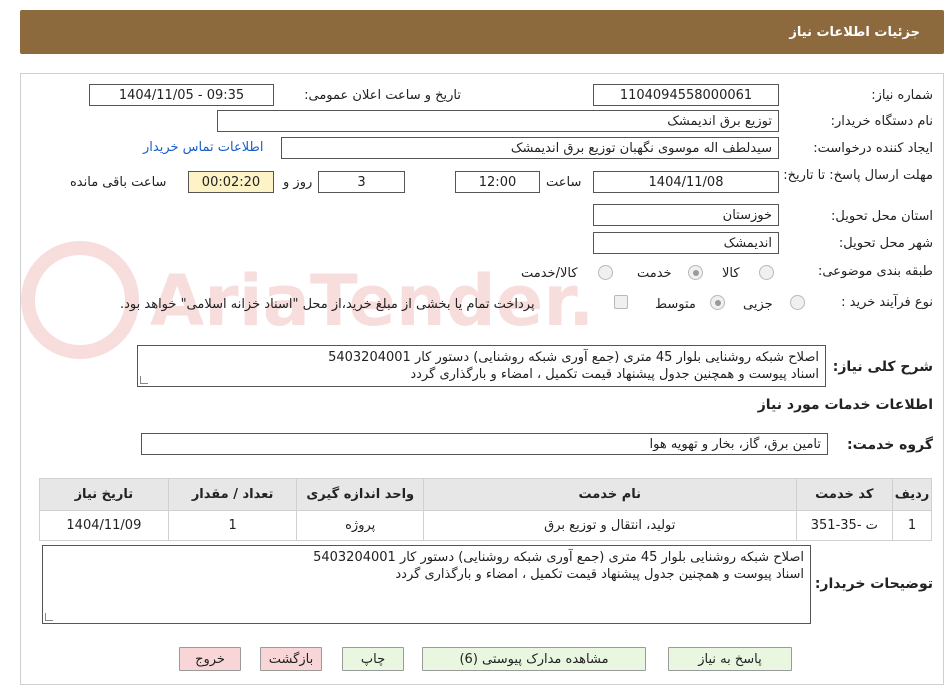 The image size is (951, 691). Describe the element at coordinates (203, 147) in the screenshot. I see `buyer-contact-link: اطلاعات تماس خریدار` at that location.